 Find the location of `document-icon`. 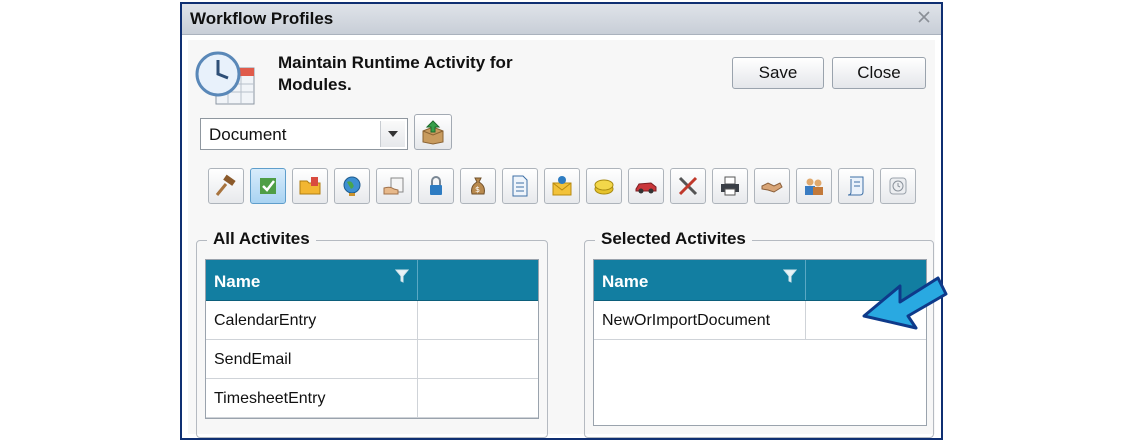

document-icon is located at coordinates (520, 186).